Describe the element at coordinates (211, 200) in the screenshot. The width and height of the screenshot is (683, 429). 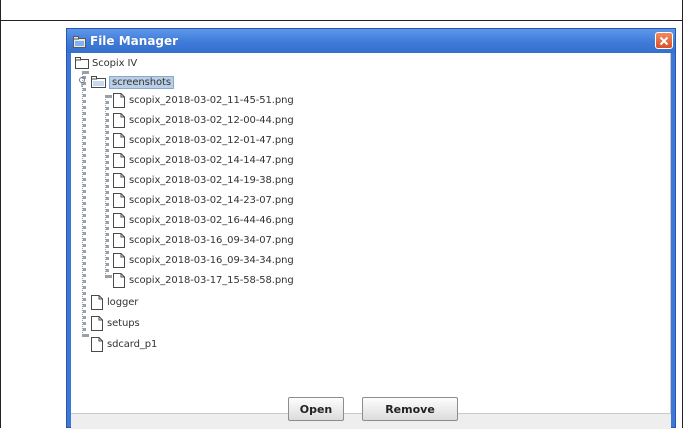
I see `file-label: scopix_2018-03-02_14-23-07.png` at that location.